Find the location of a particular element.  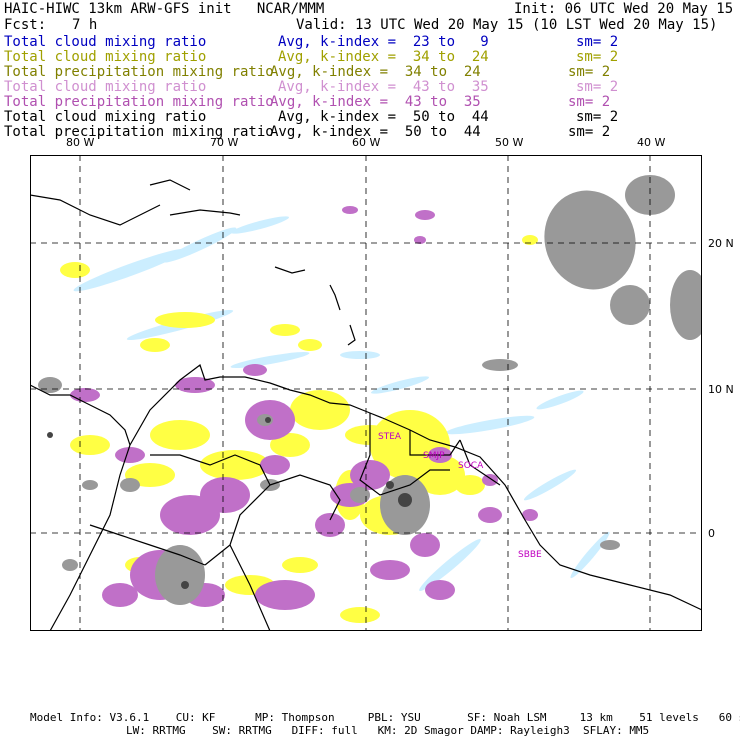

field-name-2: Total cloud mixing ratio is located at coordinates (105, 57).